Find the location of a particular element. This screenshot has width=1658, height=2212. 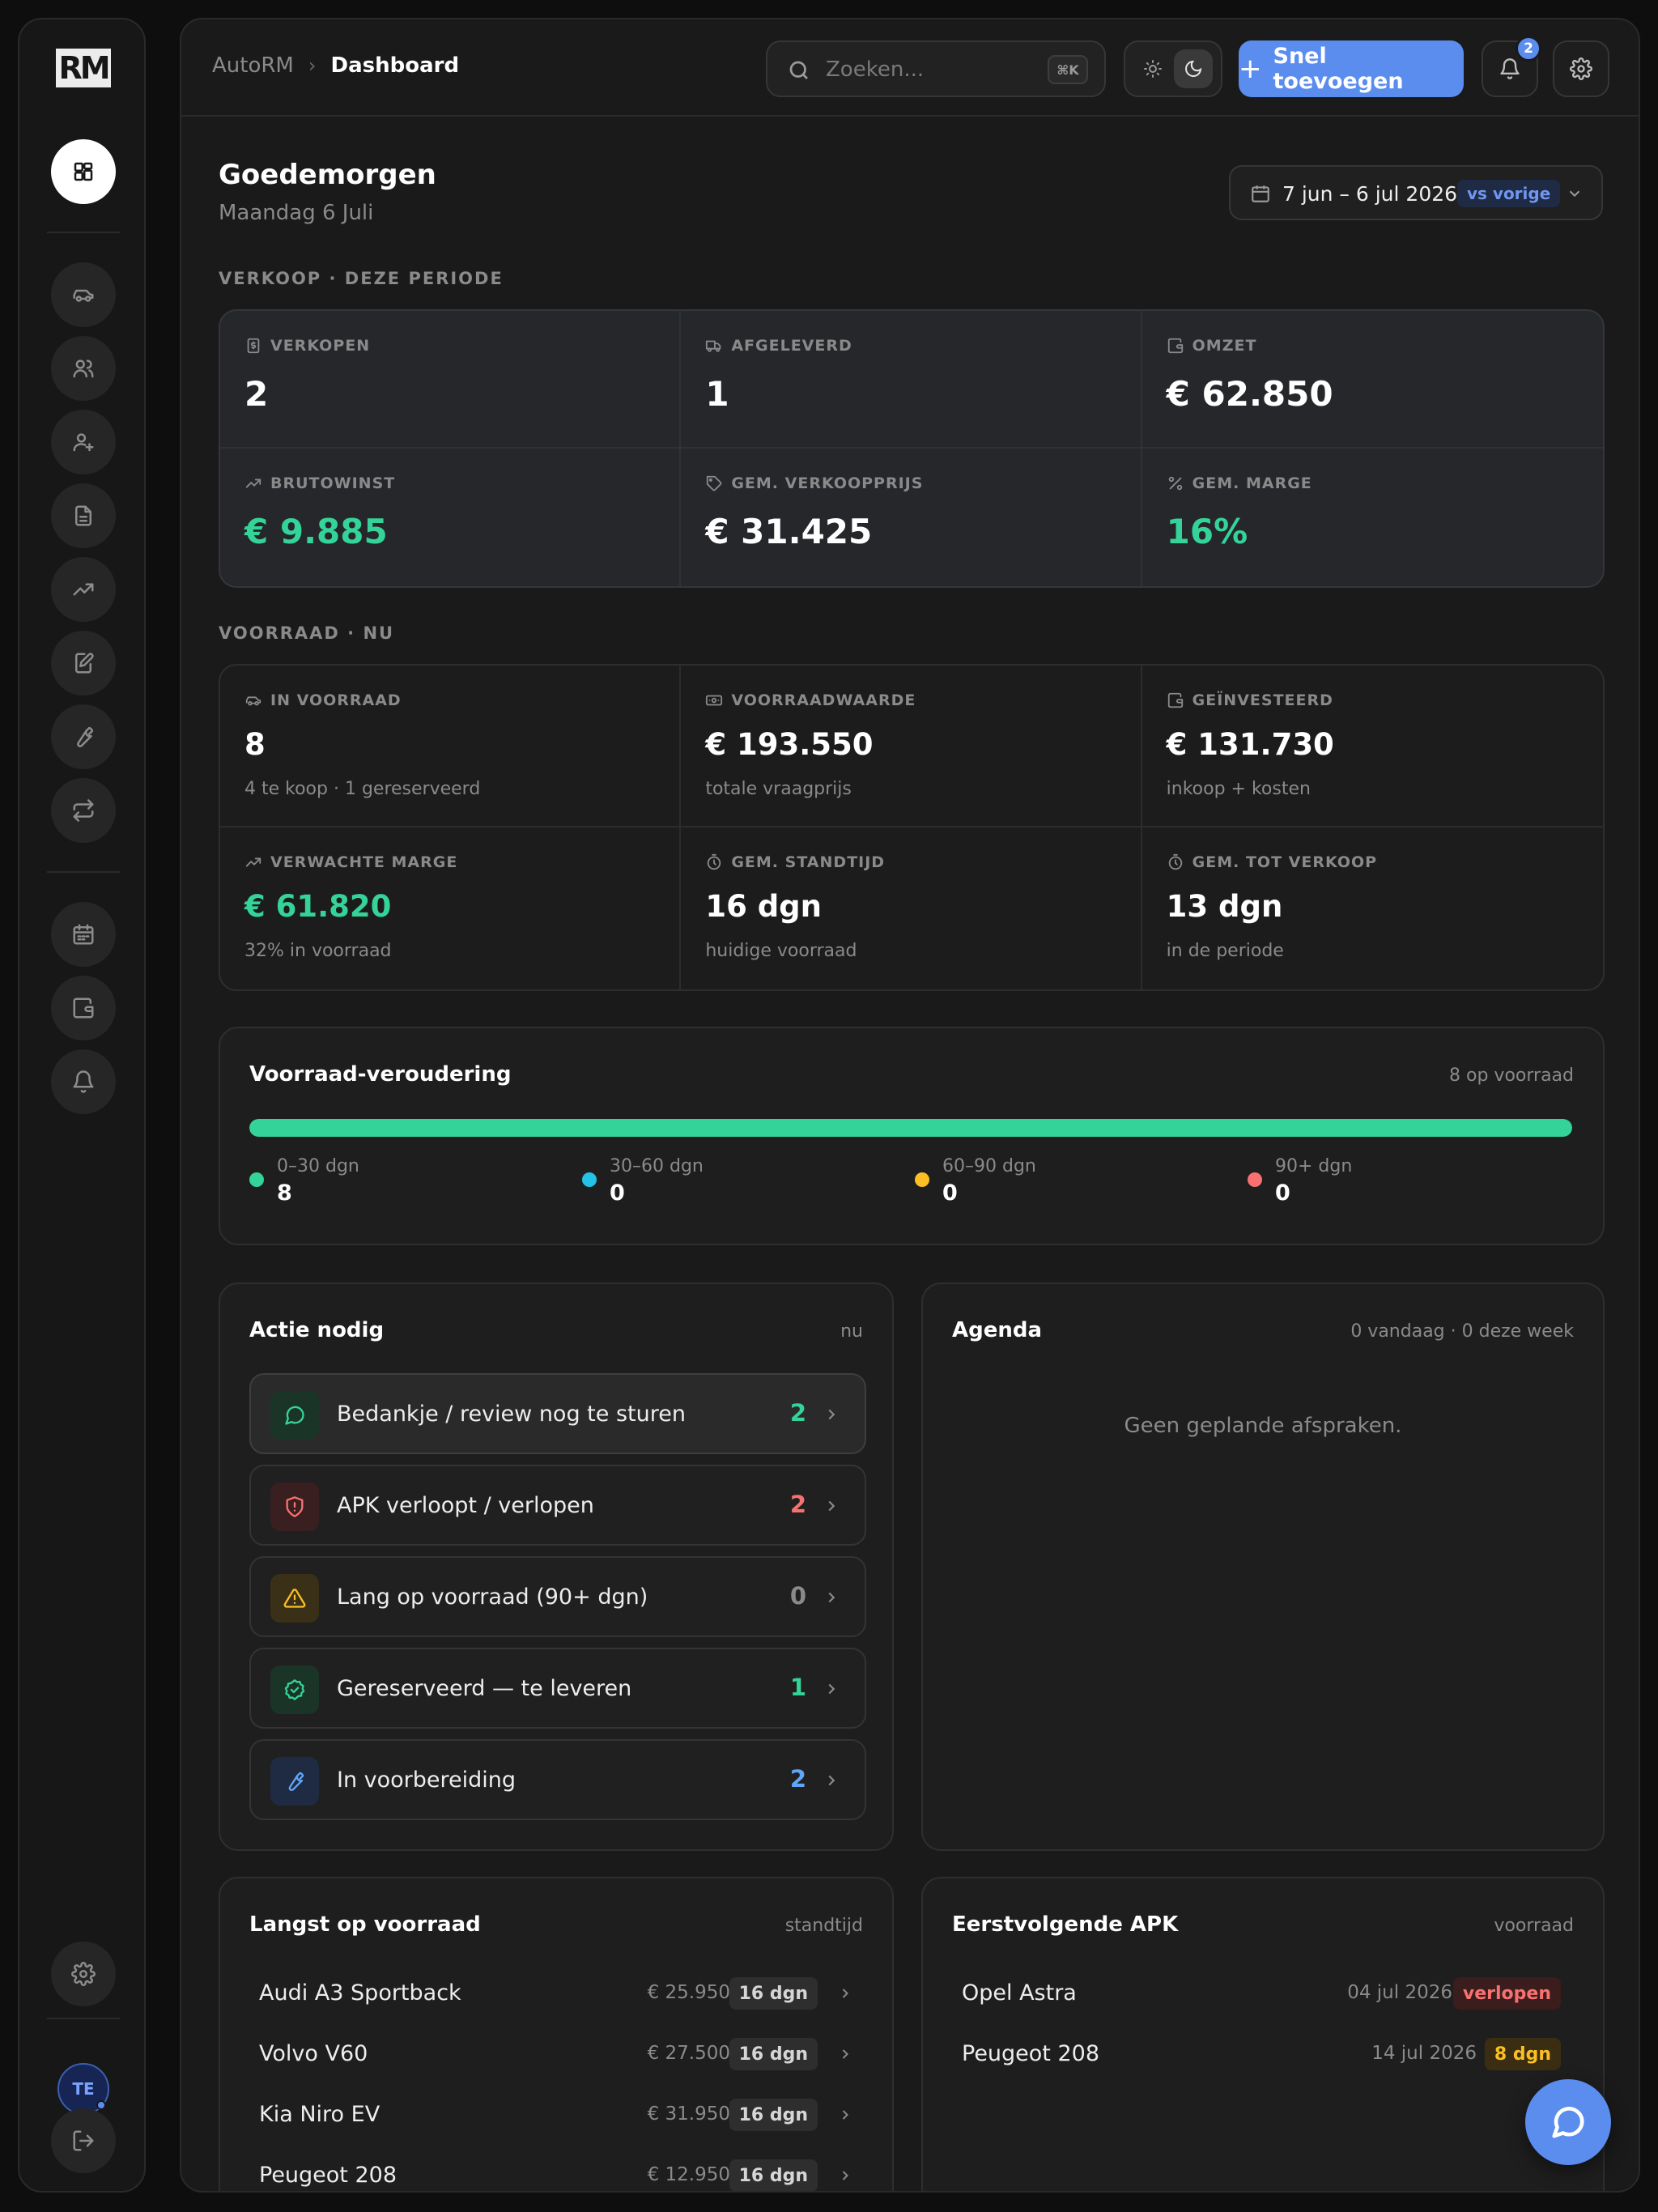

stat-value: 16% is located at coordinates (1207, 531).